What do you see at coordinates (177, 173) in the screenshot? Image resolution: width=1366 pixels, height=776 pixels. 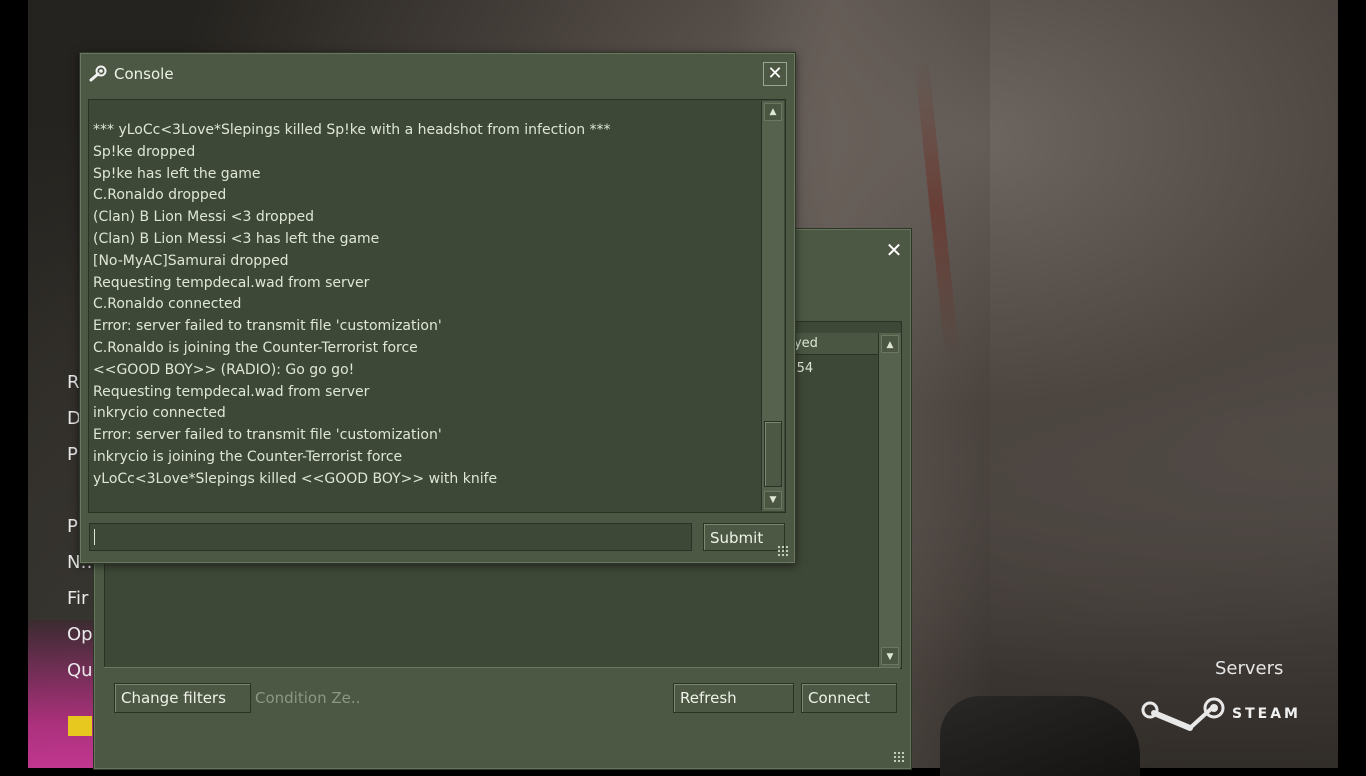 I see `log-line: Sp!ke has left the game` at bounding box center [177, 173].